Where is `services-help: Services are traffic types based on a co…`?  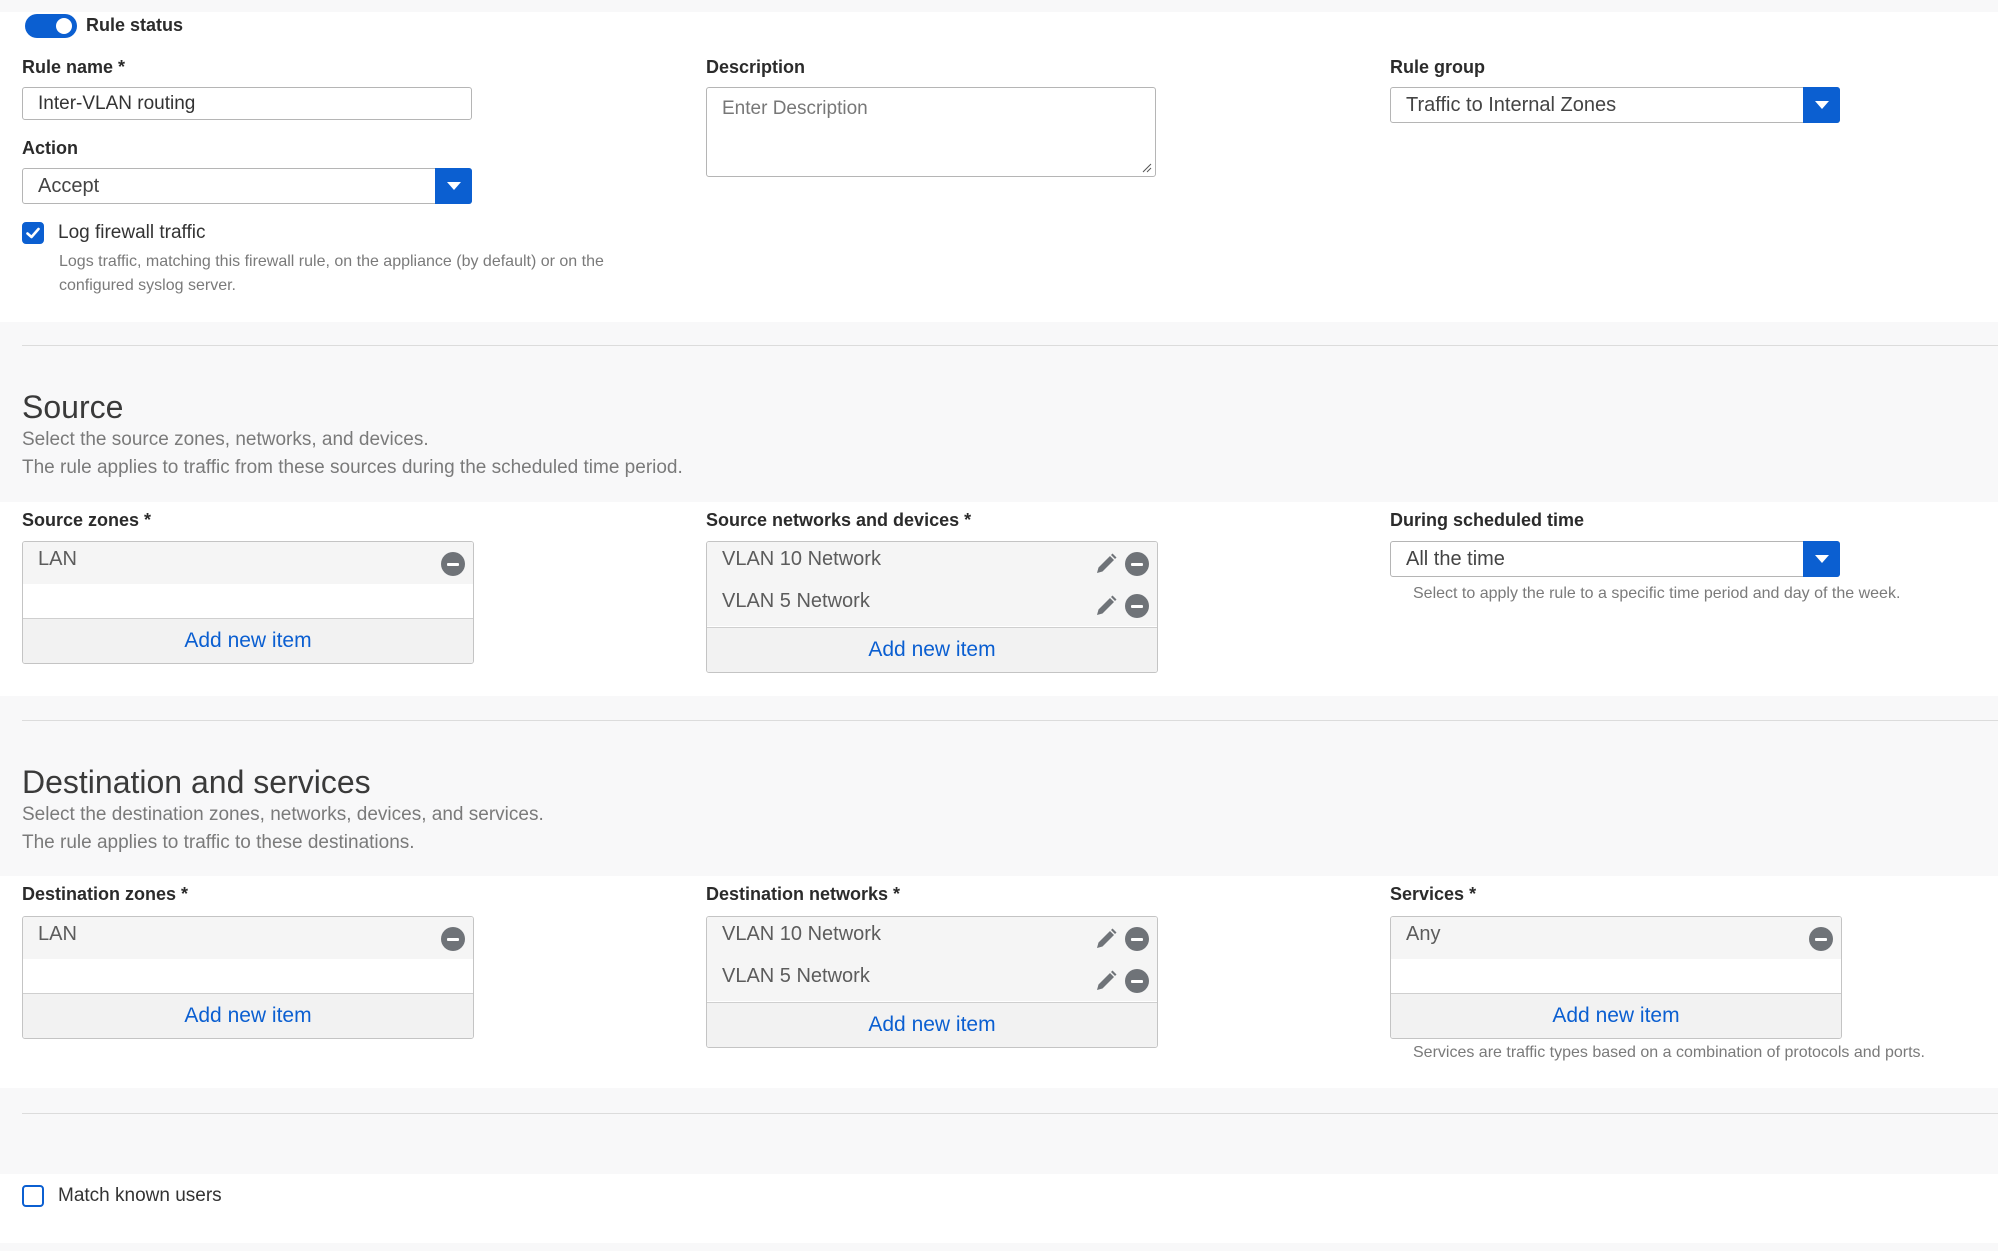
services-help: Services are traffic types based on a co… is located at coordinates (1669, 1052).